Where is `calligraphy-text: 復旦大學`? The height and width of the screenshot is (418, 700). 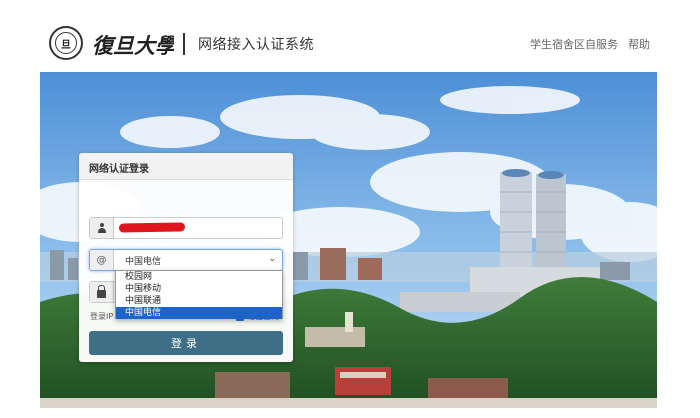 calligraphy-text: 復旦大學 is located at coordinates (133, 45).